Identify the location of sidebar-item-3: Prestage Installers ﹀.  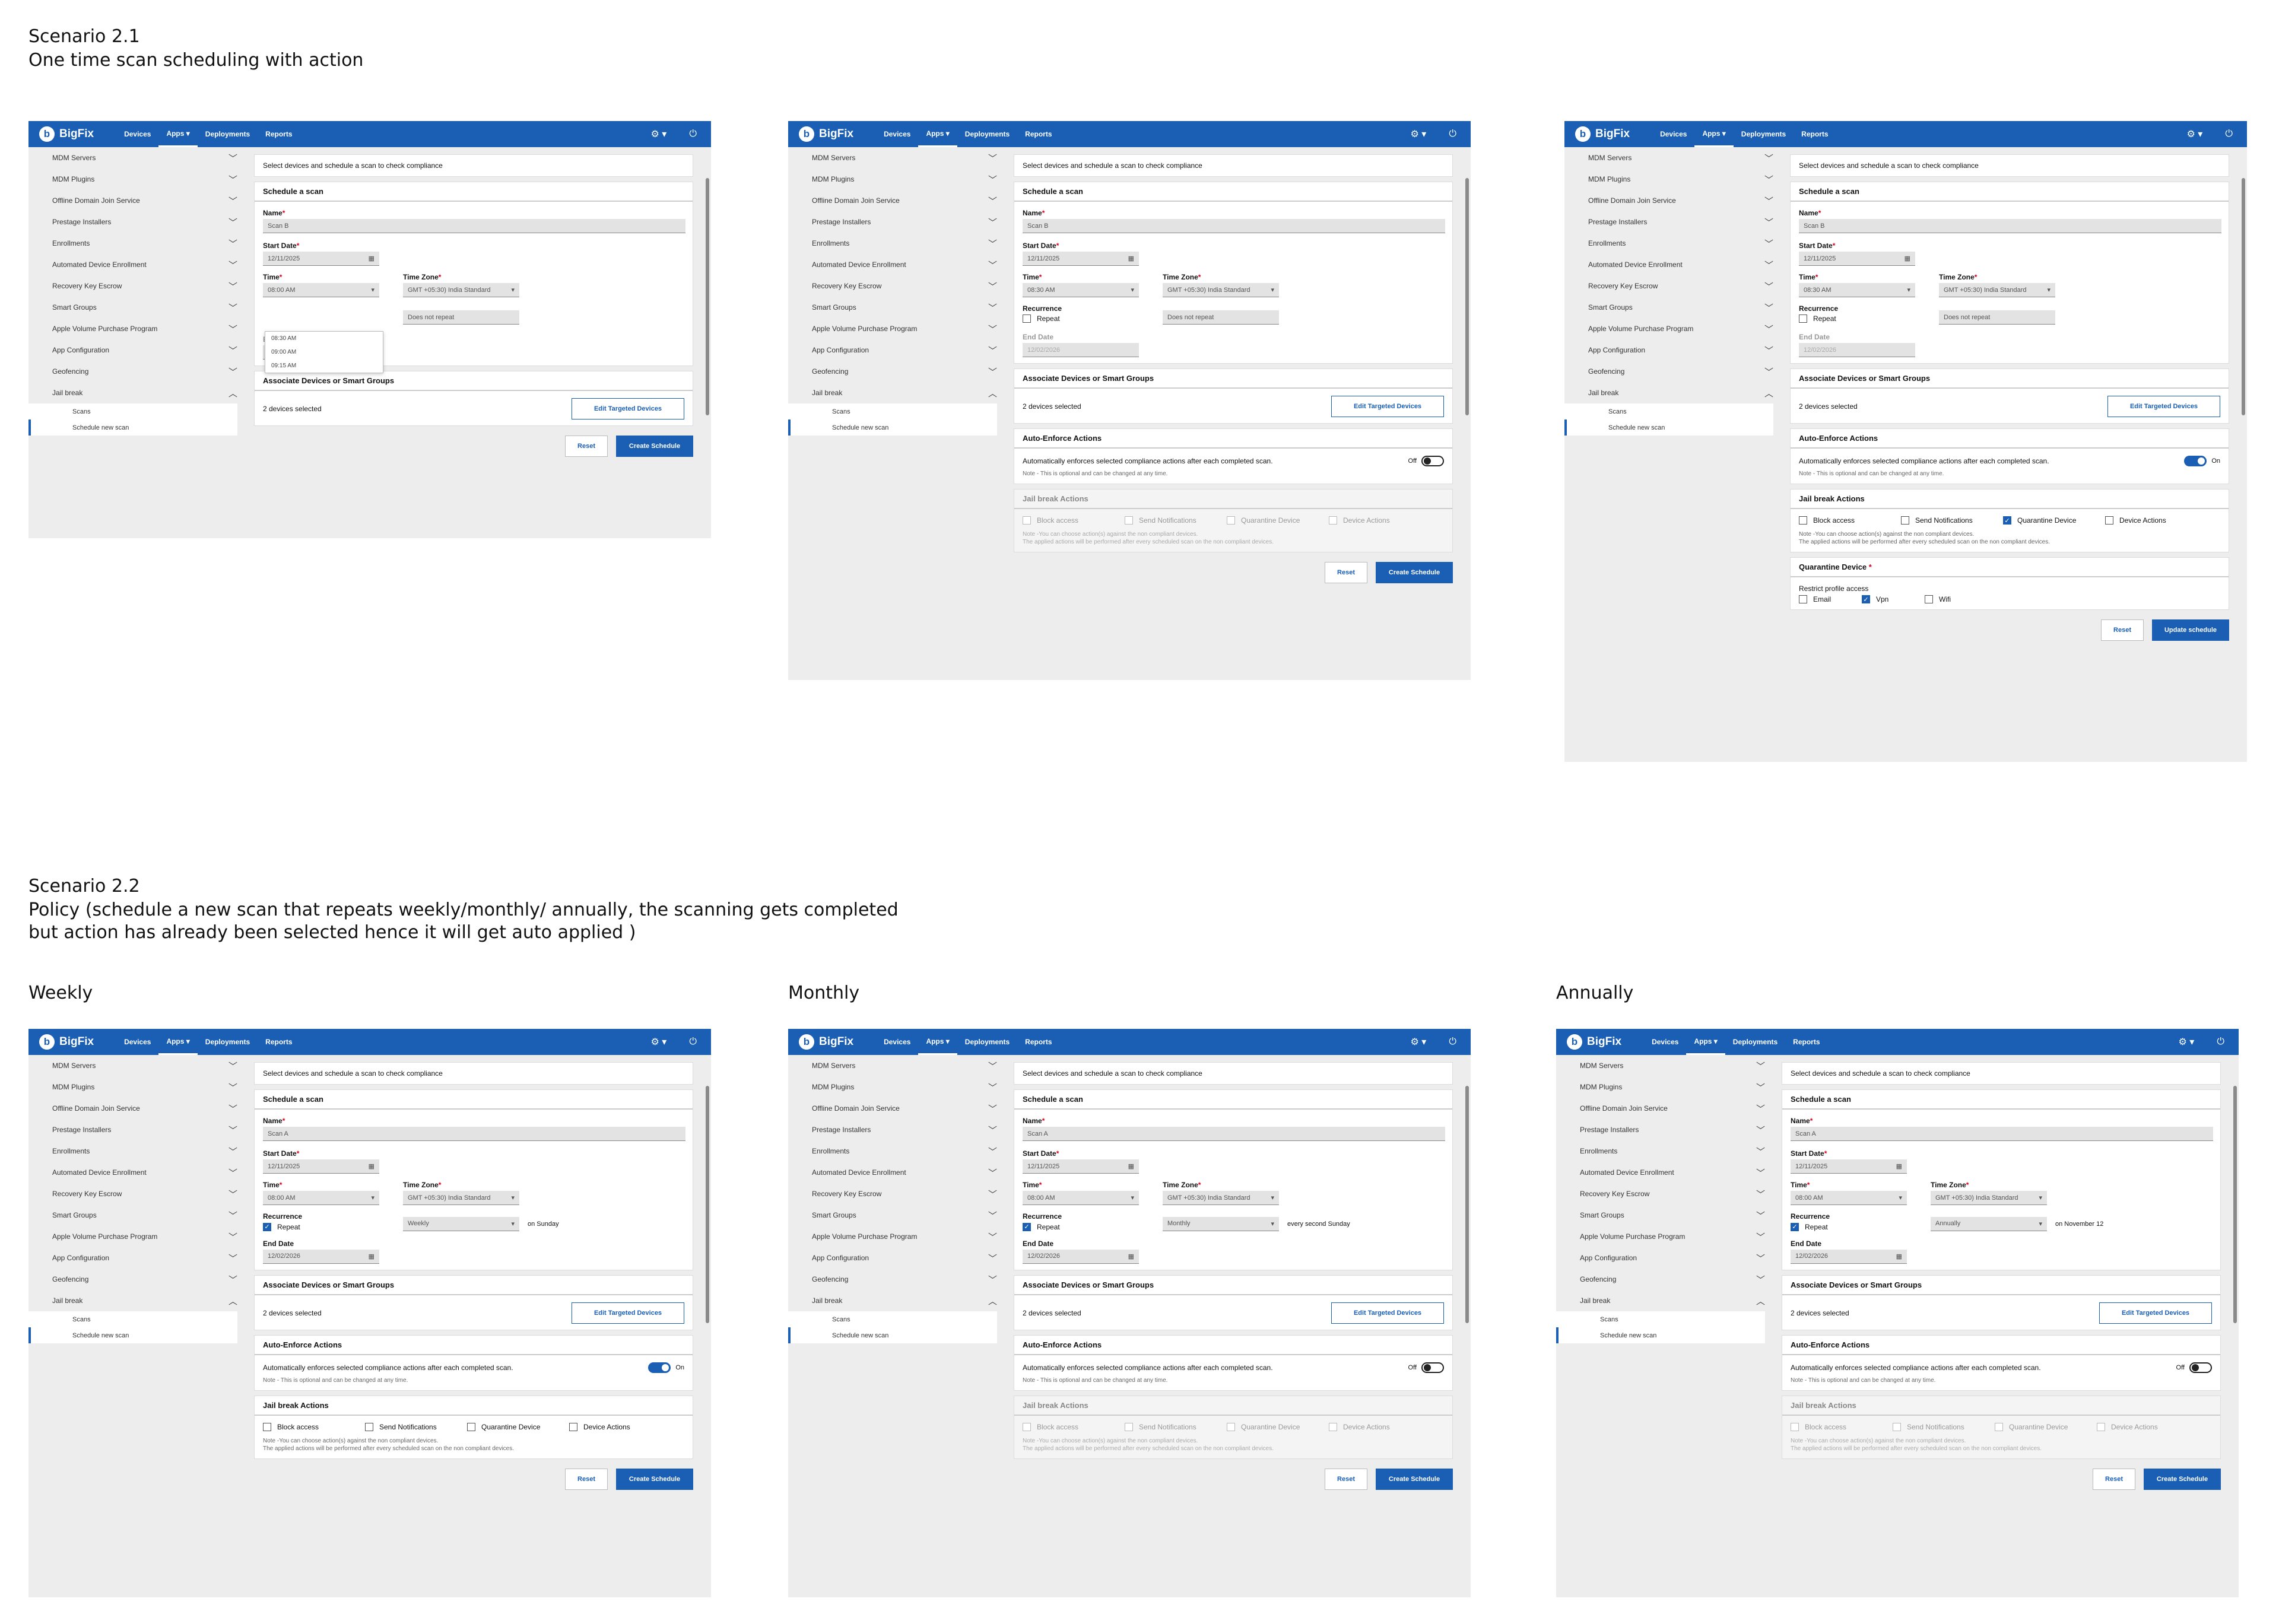
(1666, 1129).